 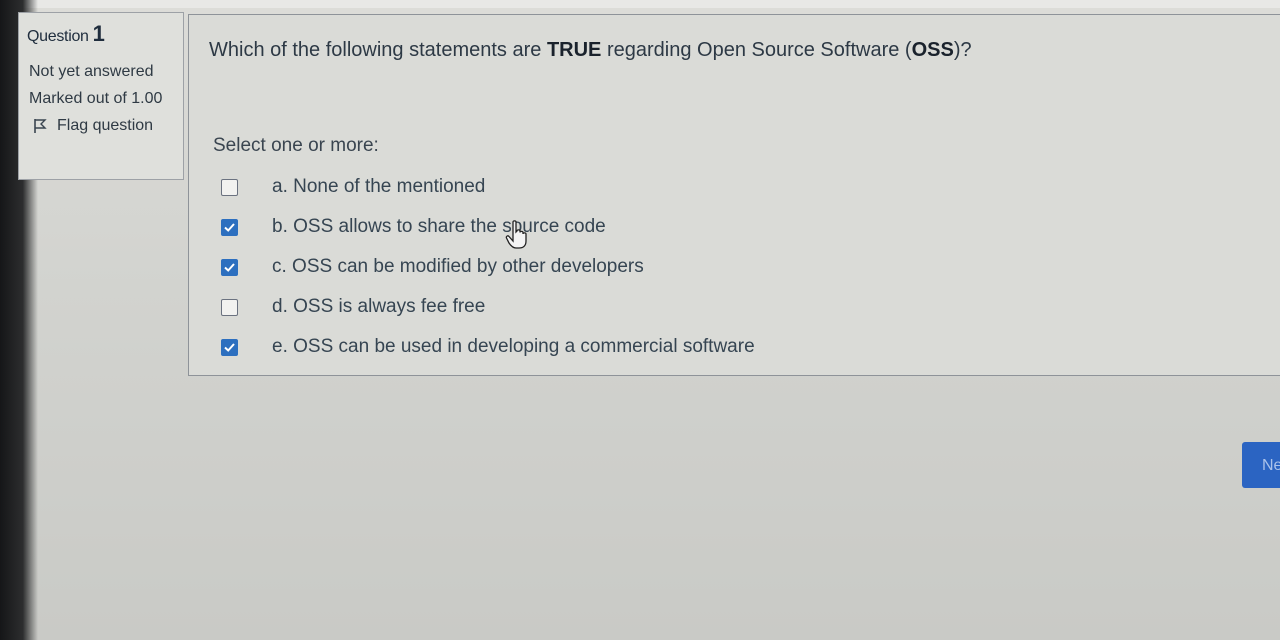 I want to click on question-number: 1, so click(x=98, y=33).